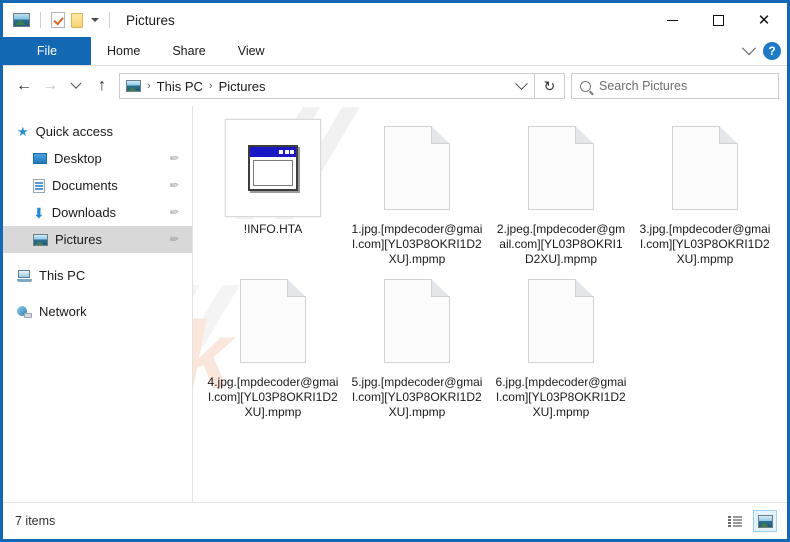  Describe the element at coordinates (242, 86) in the screenshot. I see `breadcrumb-pictures: Pictures` at that location.